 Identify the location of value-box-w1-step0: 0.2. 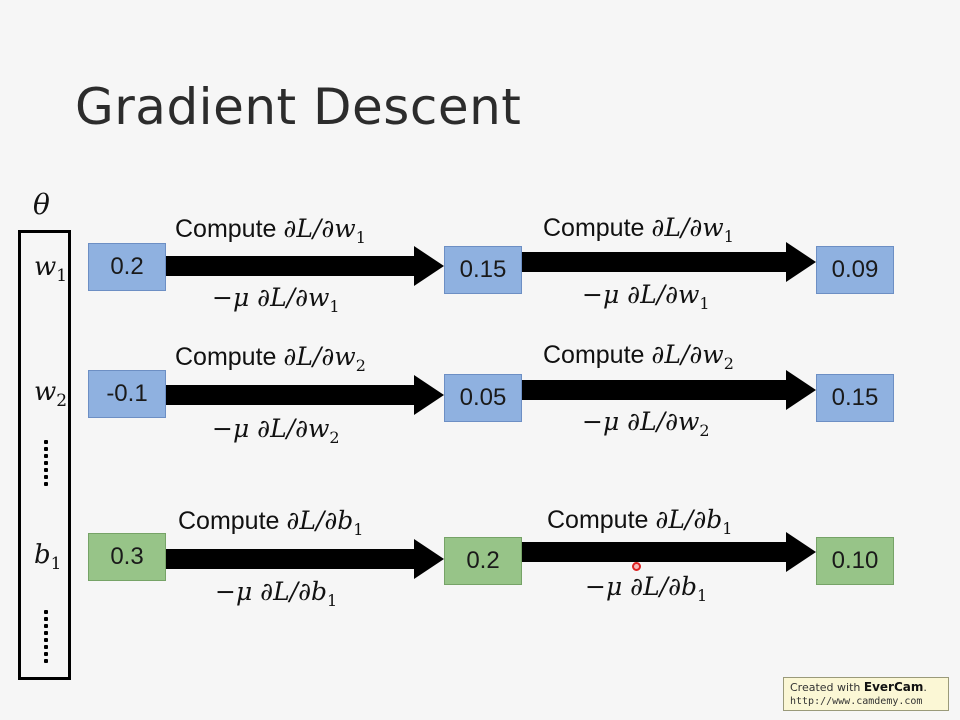
(127, 267).